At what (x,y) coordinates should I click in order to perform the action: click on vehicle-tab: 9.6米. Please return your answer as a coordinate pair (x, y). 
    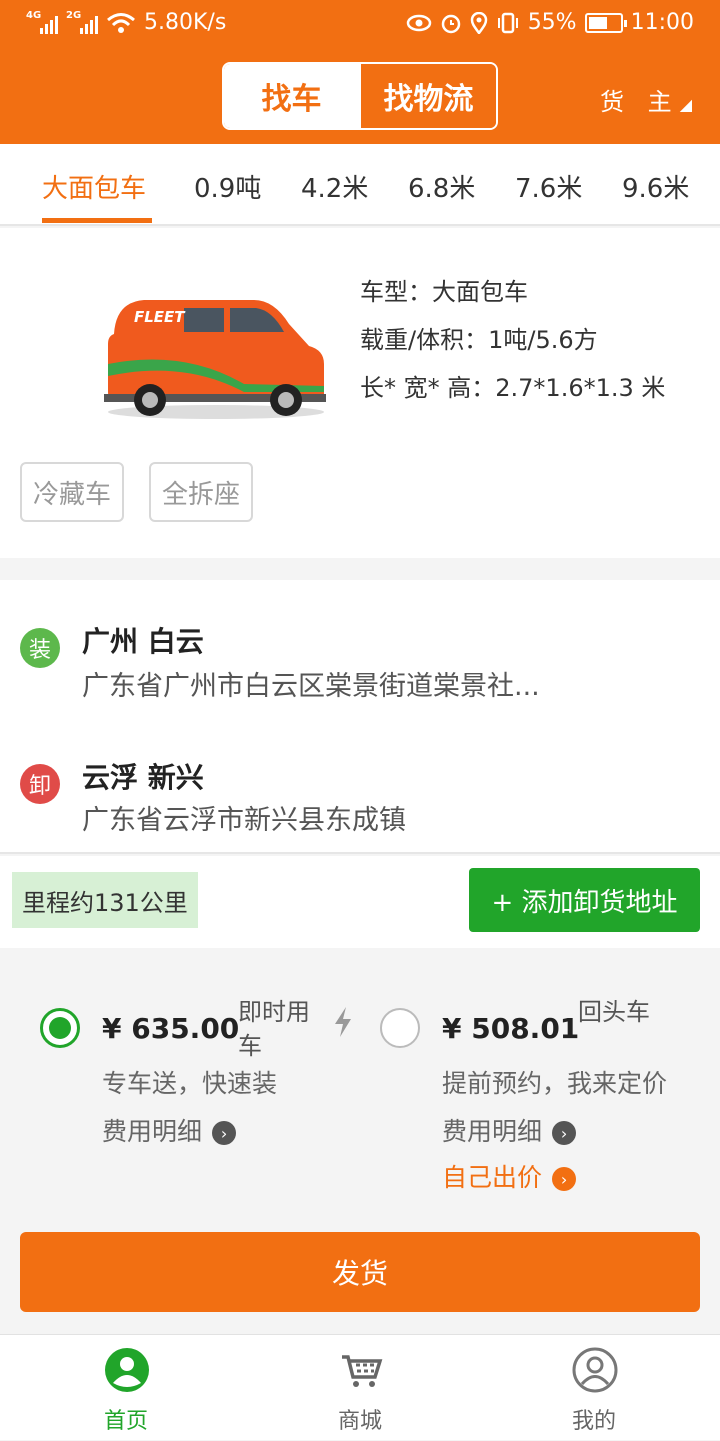
    Looking at the image, I should click on (655, 186).